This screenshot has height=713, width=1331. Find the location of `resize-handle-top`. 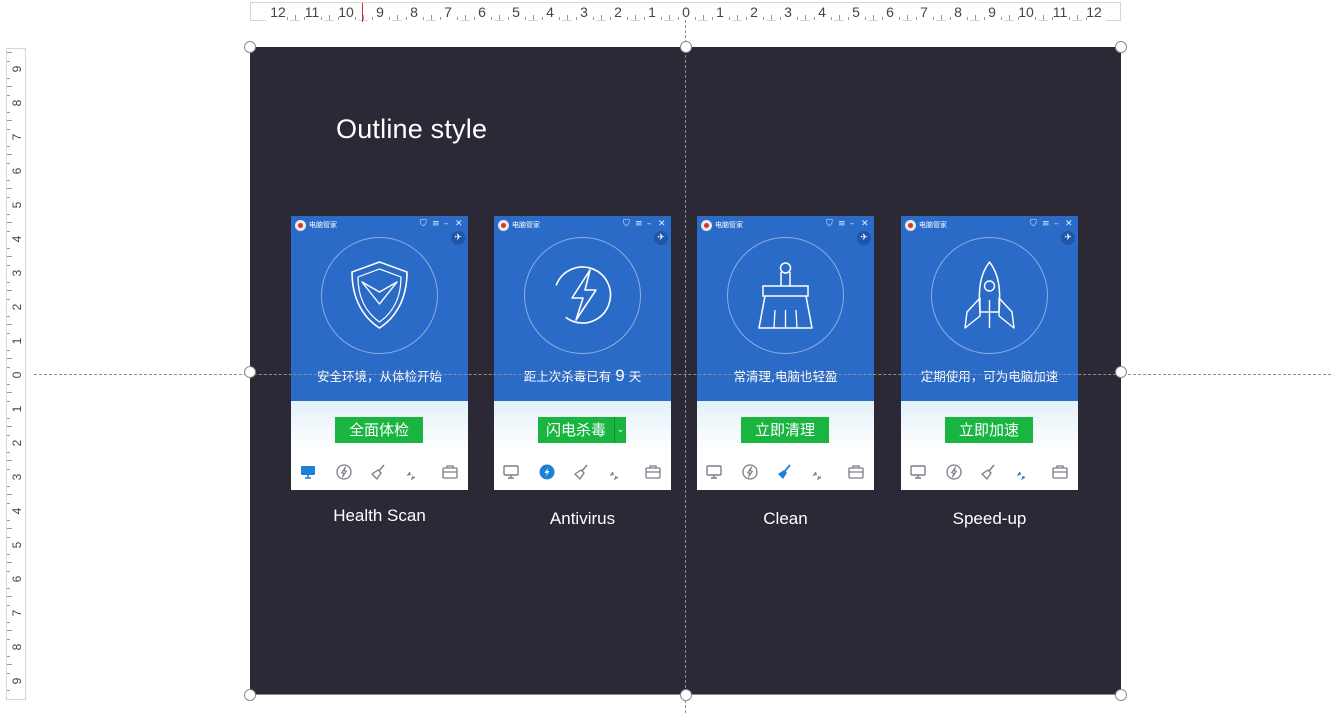

resize-handle-top is located at coordinates (686, 47).